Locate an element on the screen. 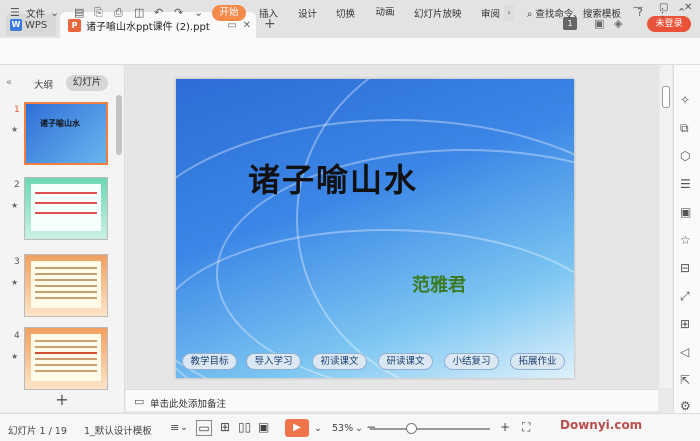 This screenshot has height=441, width=700. slide-title: 诸子喻山水 is located at coordinates (333, 178).